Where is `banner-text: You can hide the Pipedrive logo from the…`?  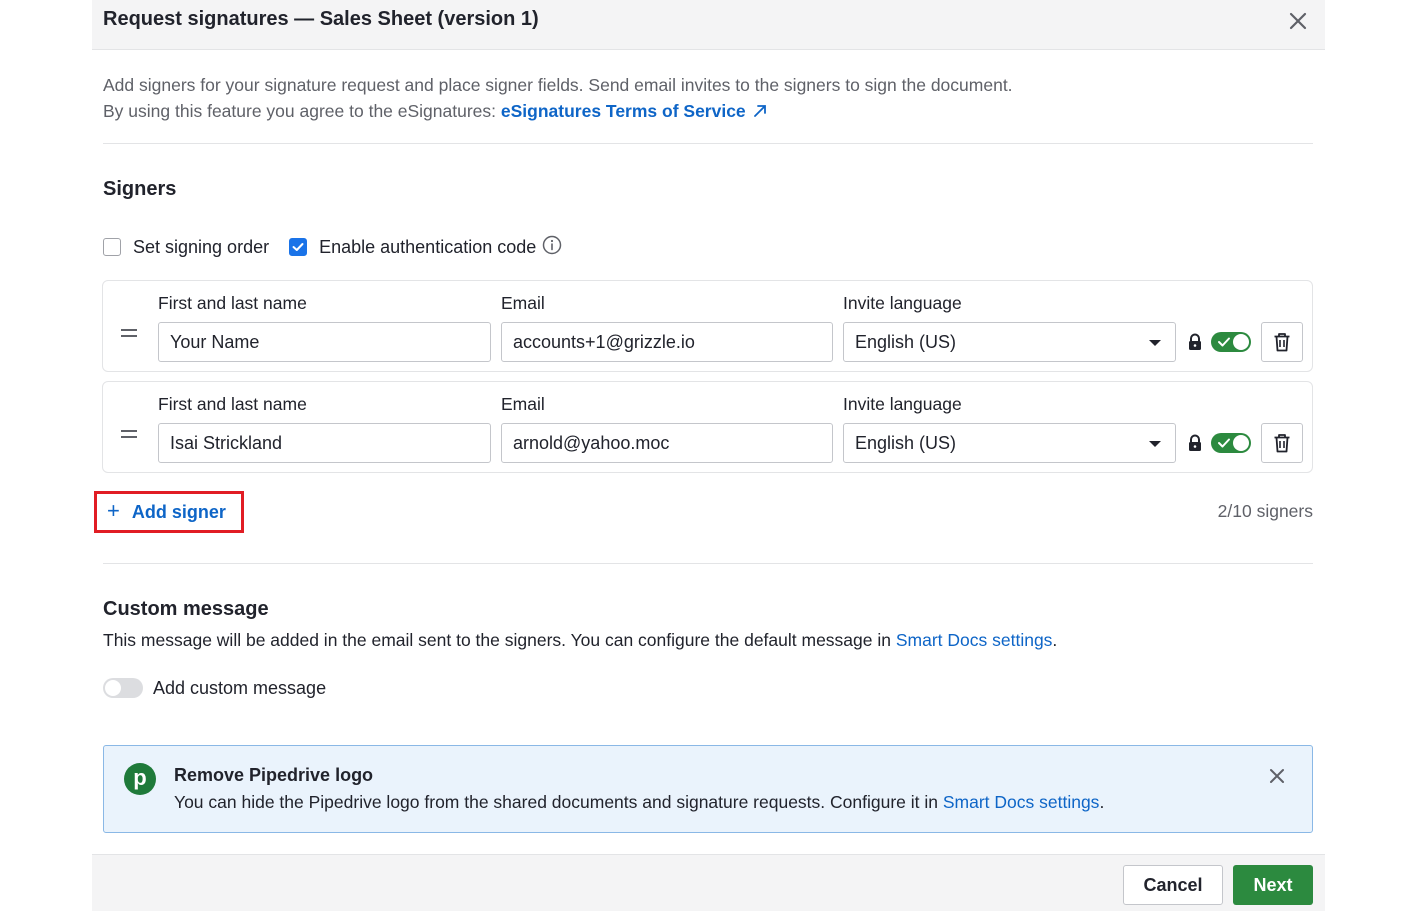 banner-text: You can hide the Pipedrive logo from the… is located at coordinates (639, 802).